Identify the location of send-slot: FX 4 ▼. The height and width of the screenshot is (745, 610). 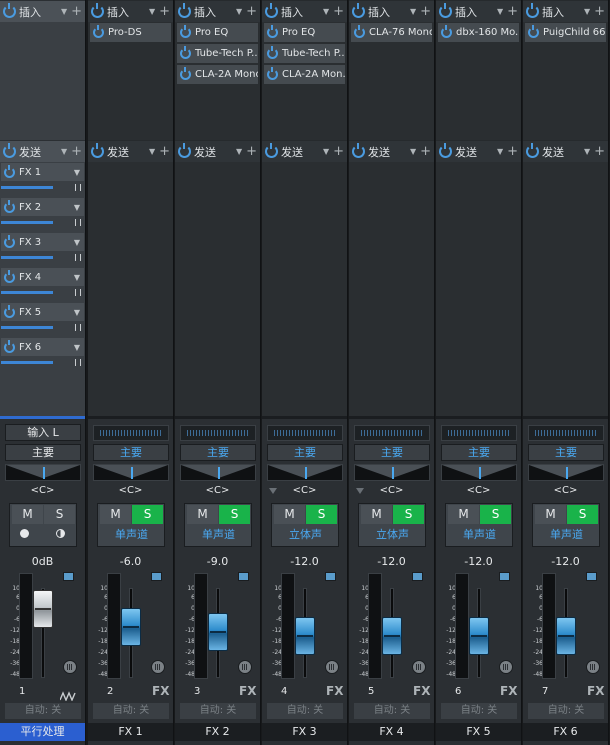
(42, 285).